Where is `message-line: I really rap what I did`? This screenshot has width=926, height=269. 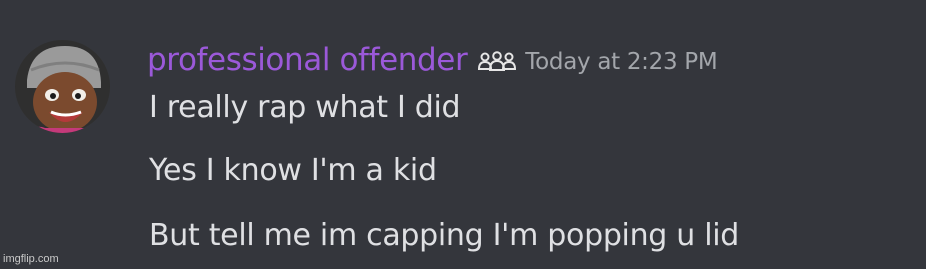 message-line: I really rap what I did is located at coordinates (305, 107).